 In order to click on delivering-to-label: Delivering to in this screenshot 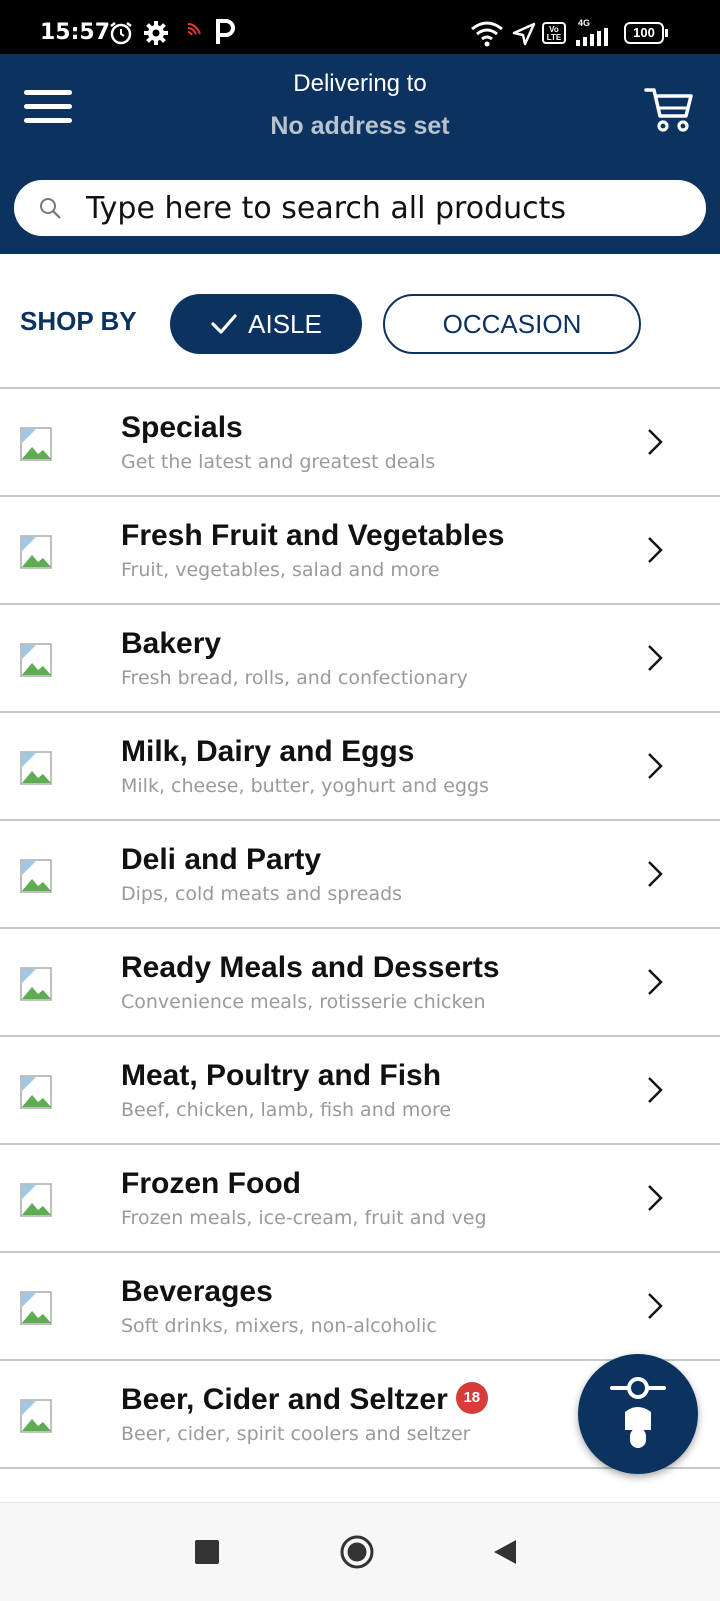, I will do `click(360, 83)`.